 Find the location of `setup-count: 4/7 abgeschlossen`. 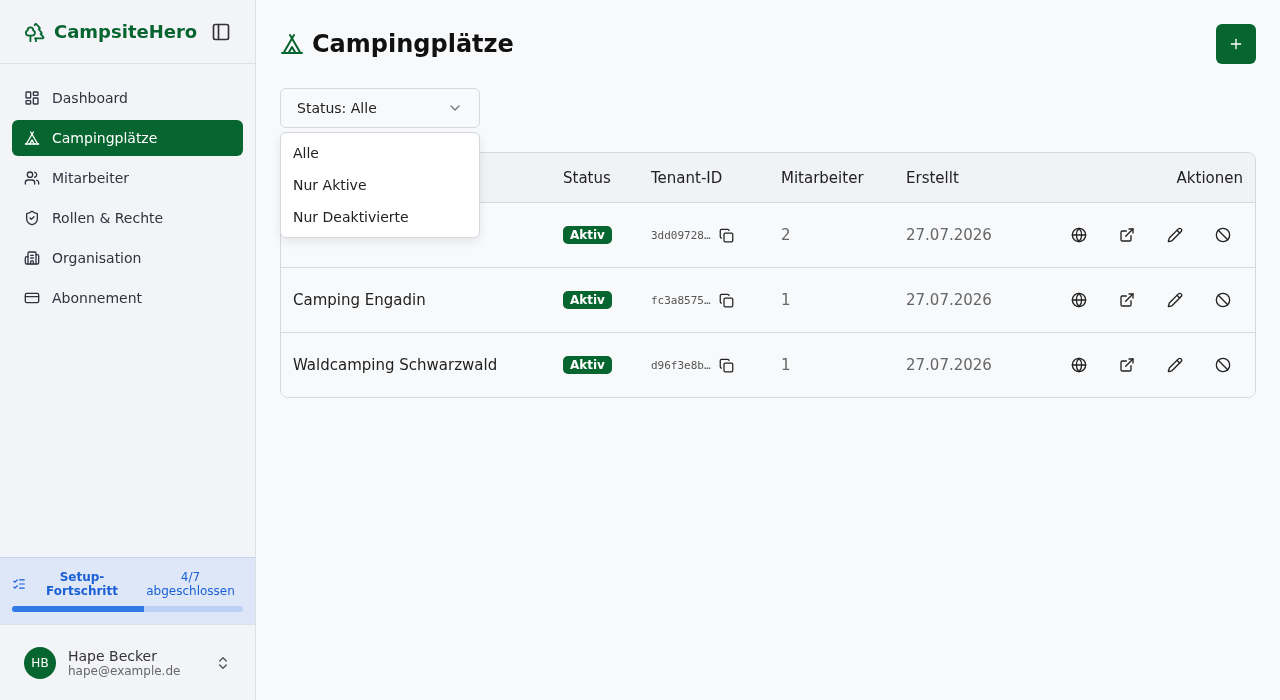

setup-count: 4/7 abgeschlossen is located at coordinates (190, 584).